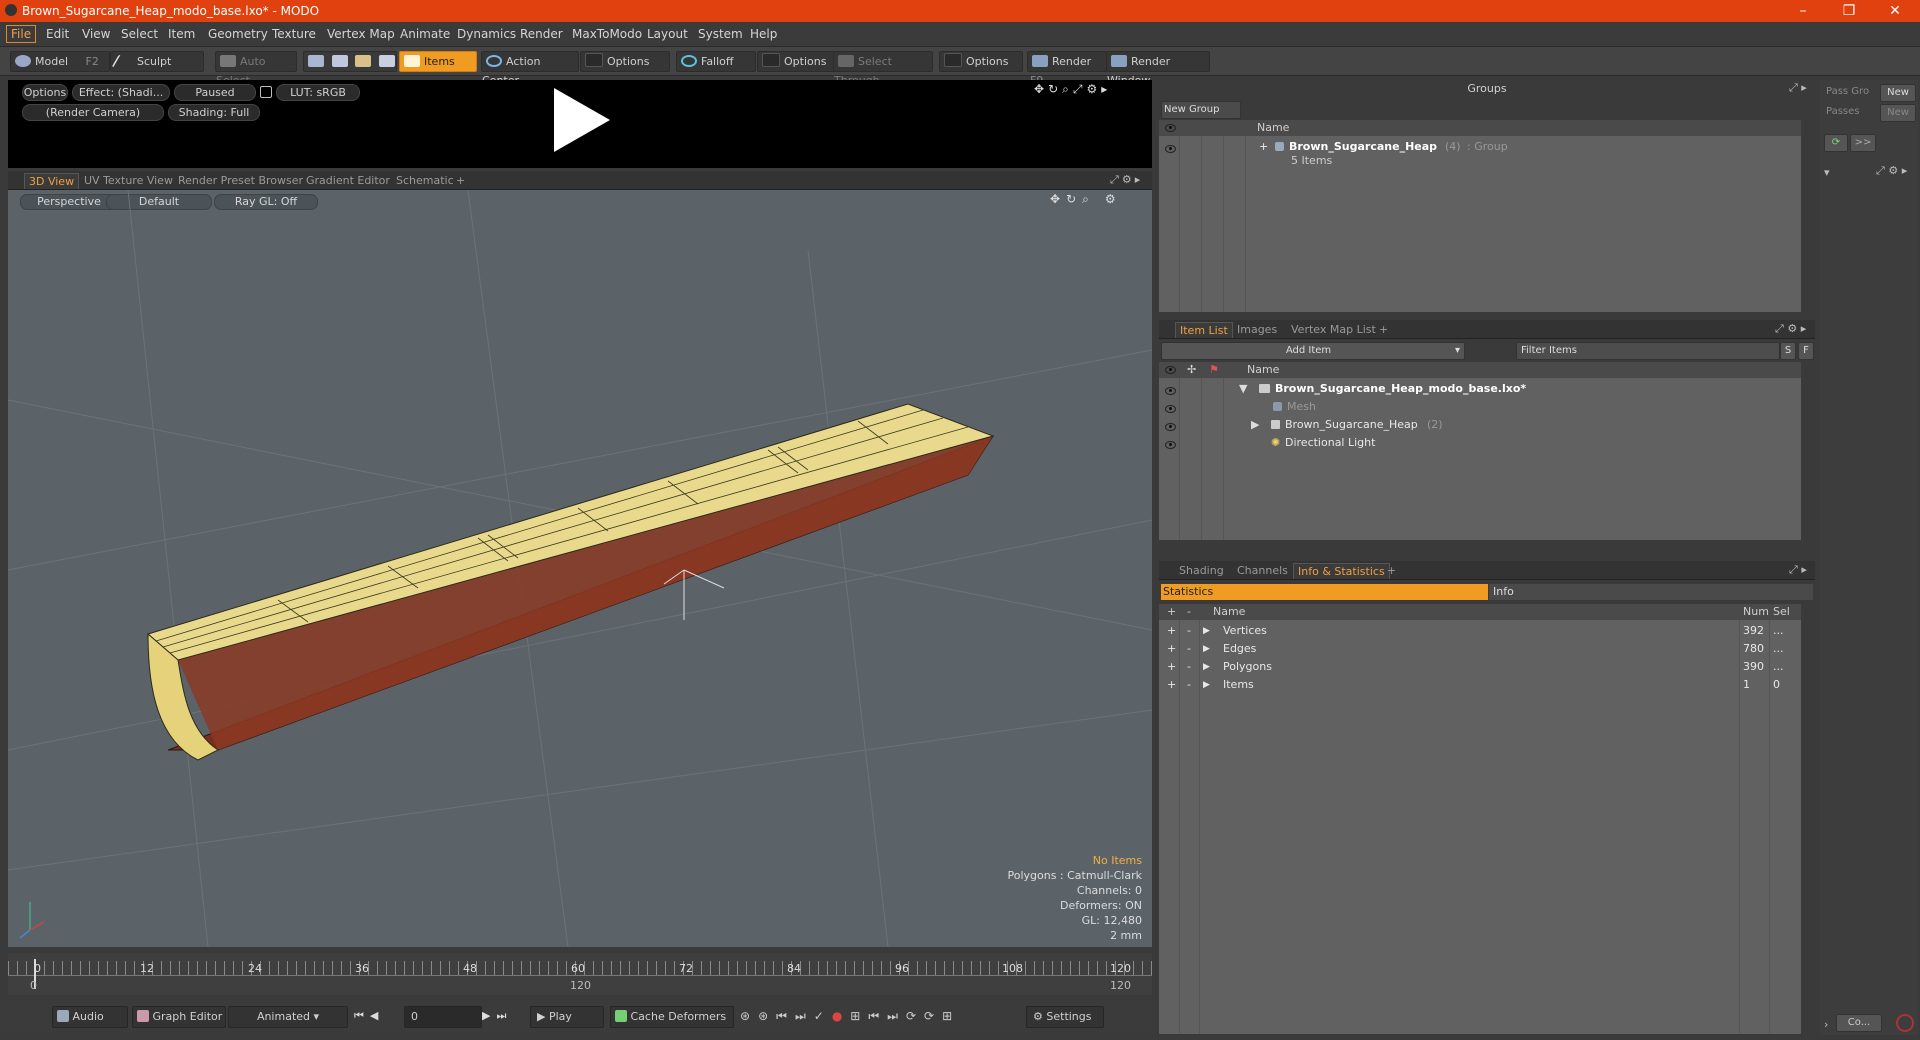 This screenshot has height=1040, width=1920. What do you see at coordinates (1065, 1017) in the screenshot?
I see `settings-button: ⚙ Settings` at bounding box center [1065, 1017].